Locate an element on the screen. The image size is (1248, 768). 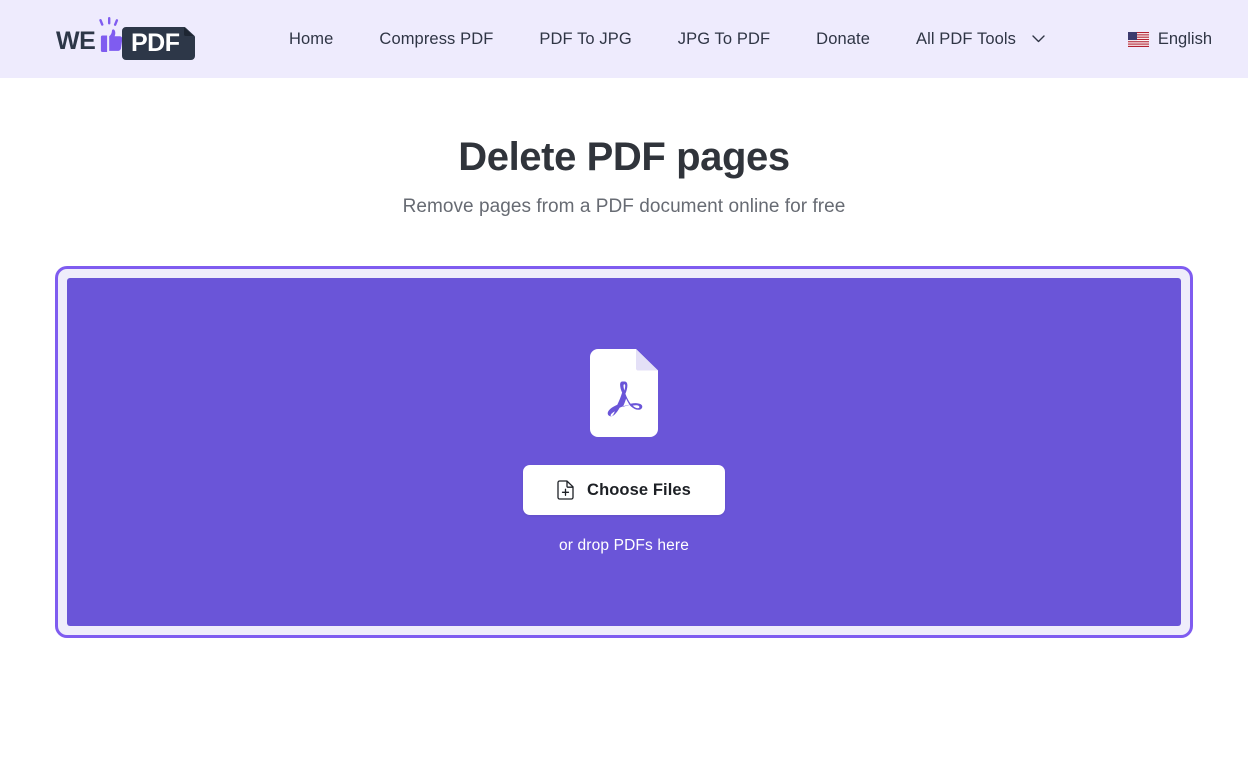
nav-item-label: Compress PDF is located at coordinates (436, 38).